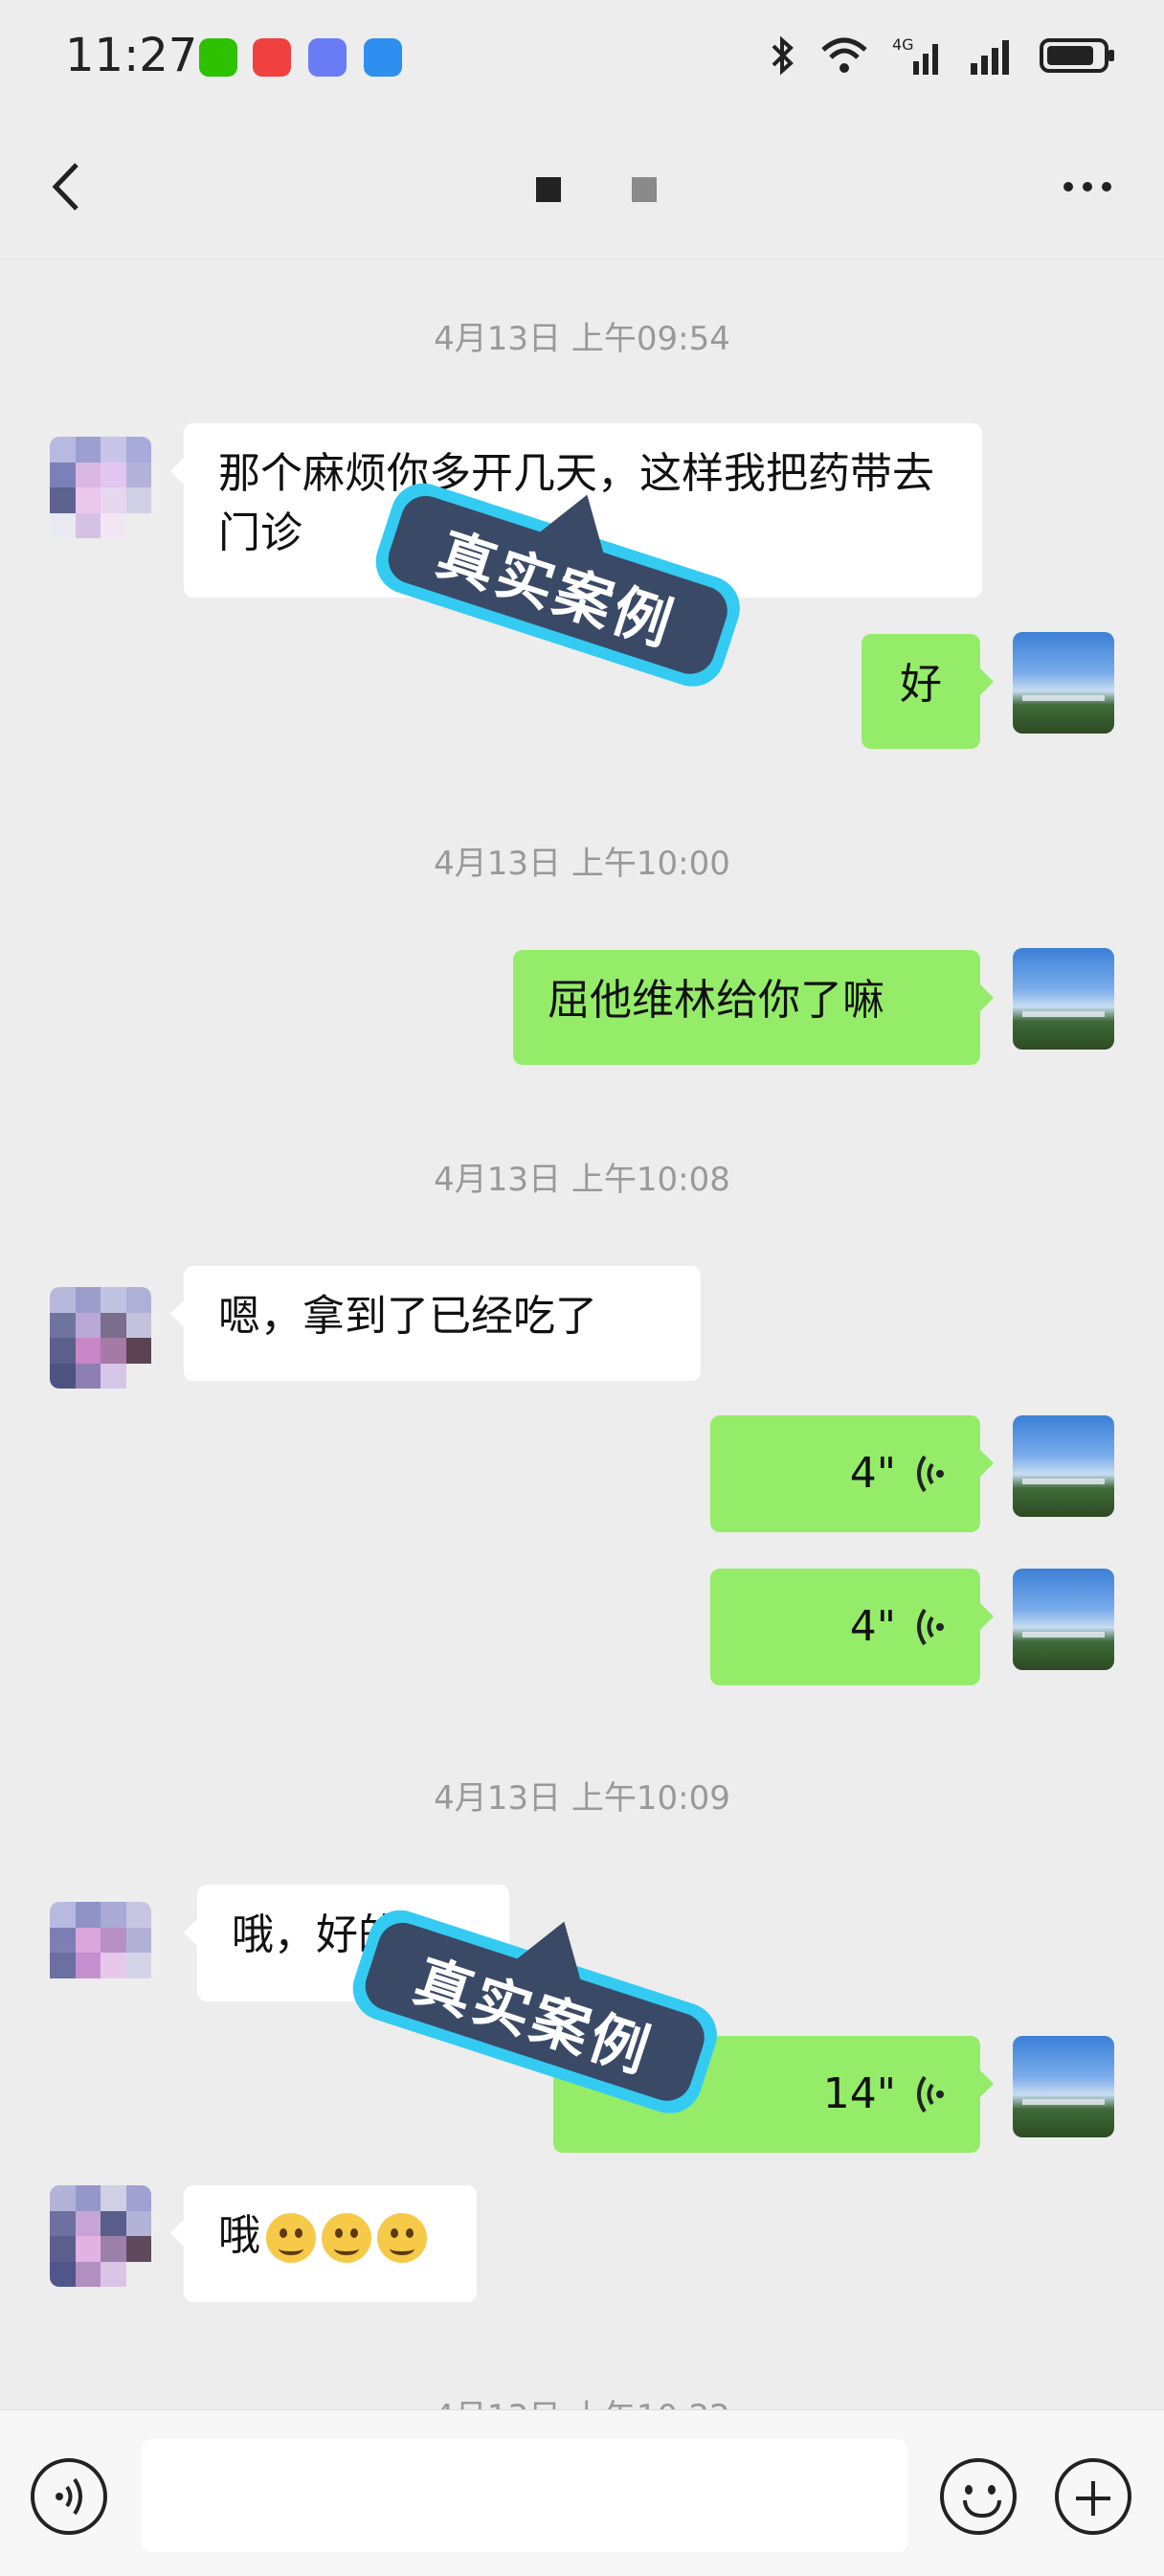 Image resolution: width=1164 pixels, height=2576 pixels. Describe the element at coordinates (597, 189) in the screenshot. I see `chat-title-redacted` at that location.